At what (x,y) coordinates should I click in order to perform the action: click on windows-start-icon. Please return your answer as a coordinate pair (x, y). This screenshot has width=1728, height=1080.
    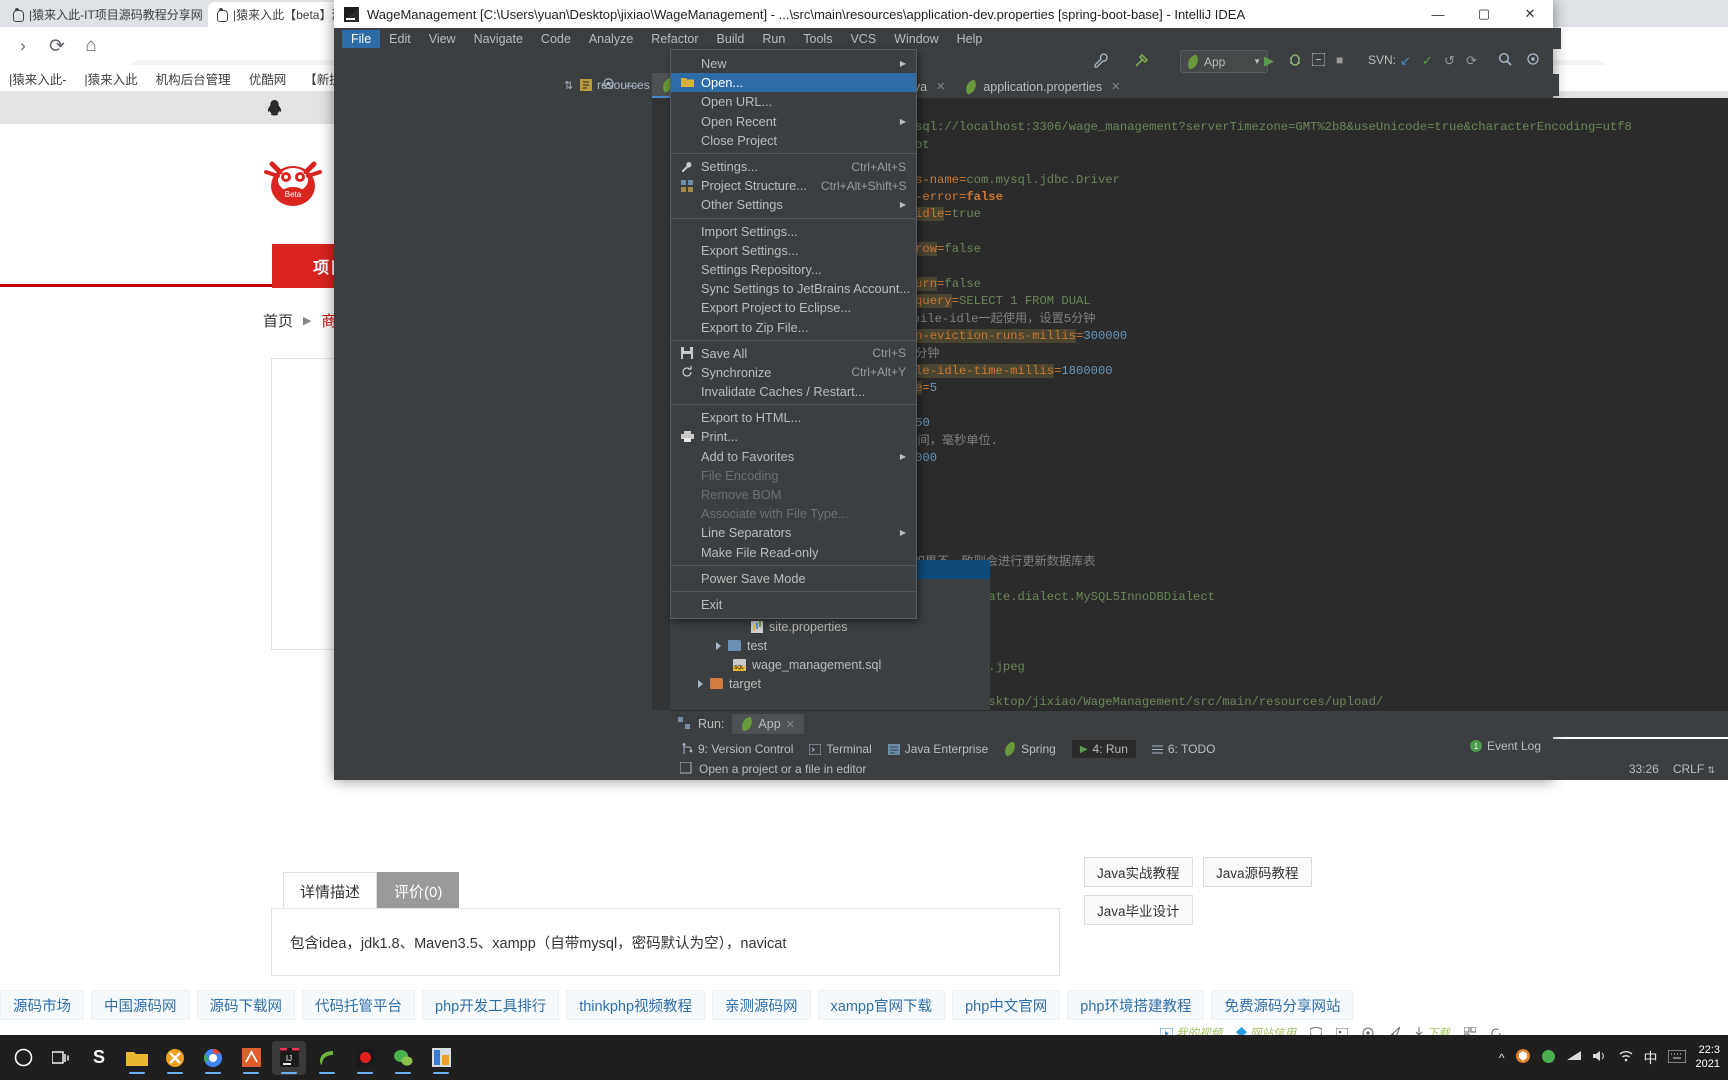
    Looking at the image, I should click on (23, 1058).